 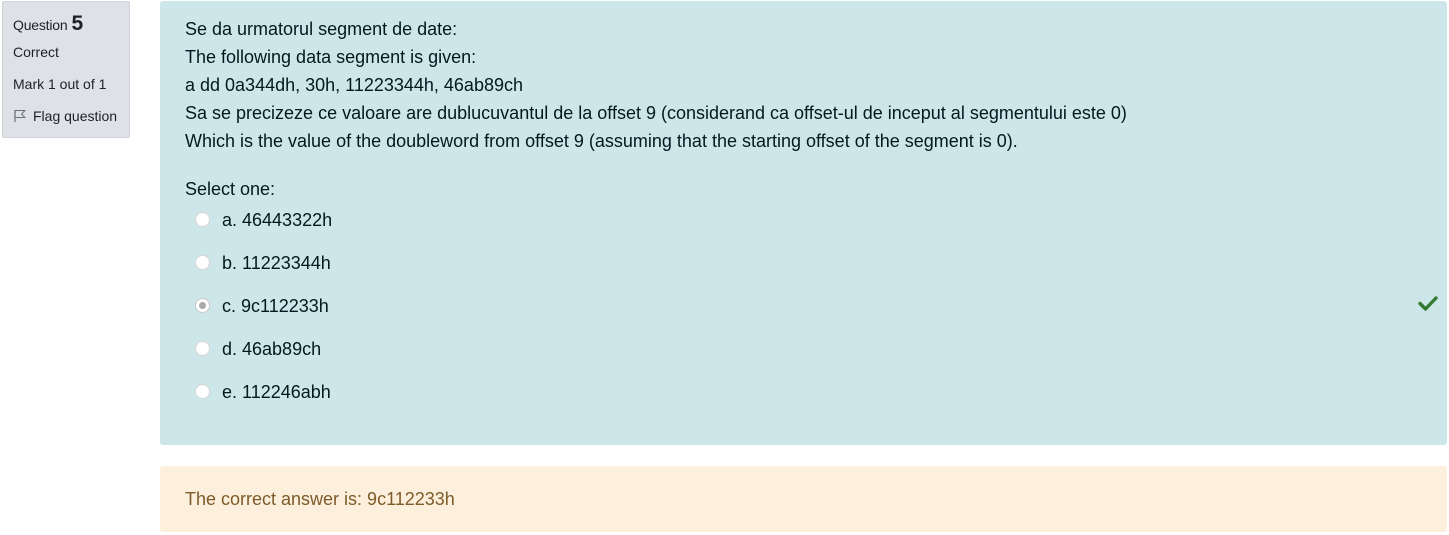 I want to click on answer-radio-d, so click(x=202, y=348).